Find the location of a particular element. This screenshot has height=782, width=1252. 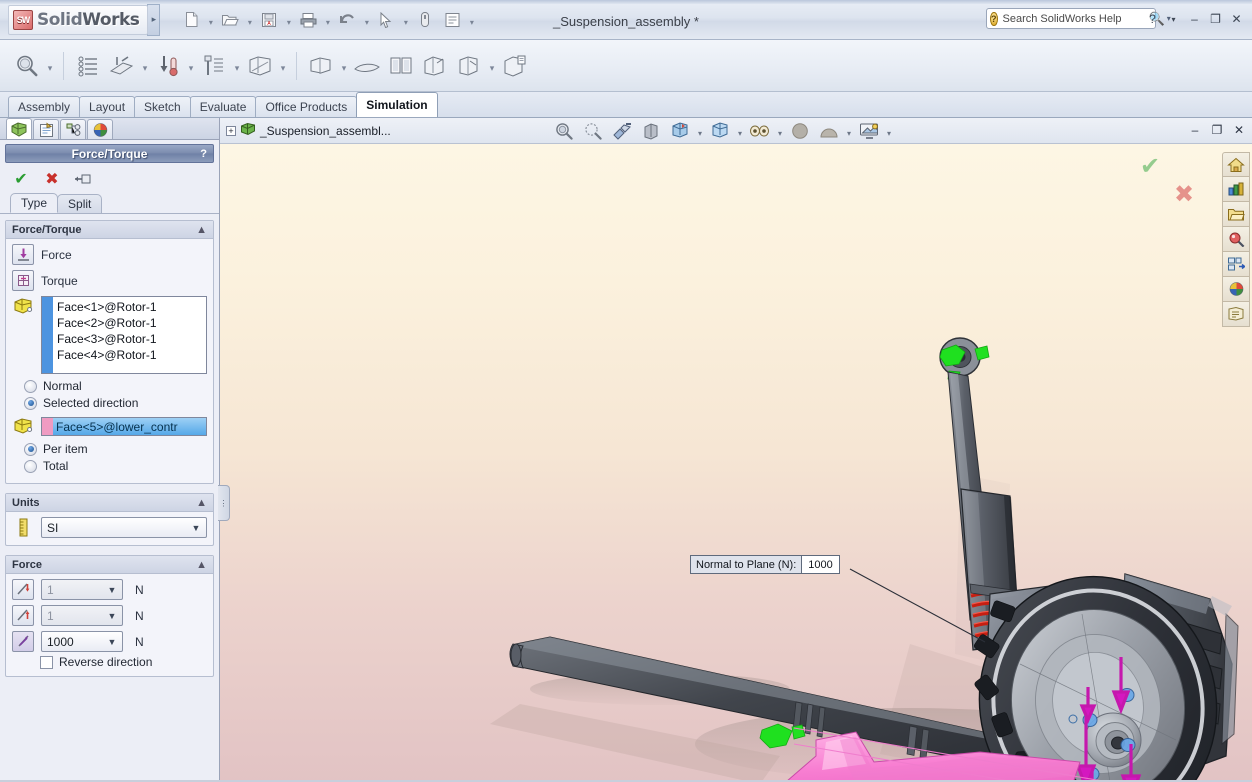

save-icon: A is located at coordinates (269, 20).